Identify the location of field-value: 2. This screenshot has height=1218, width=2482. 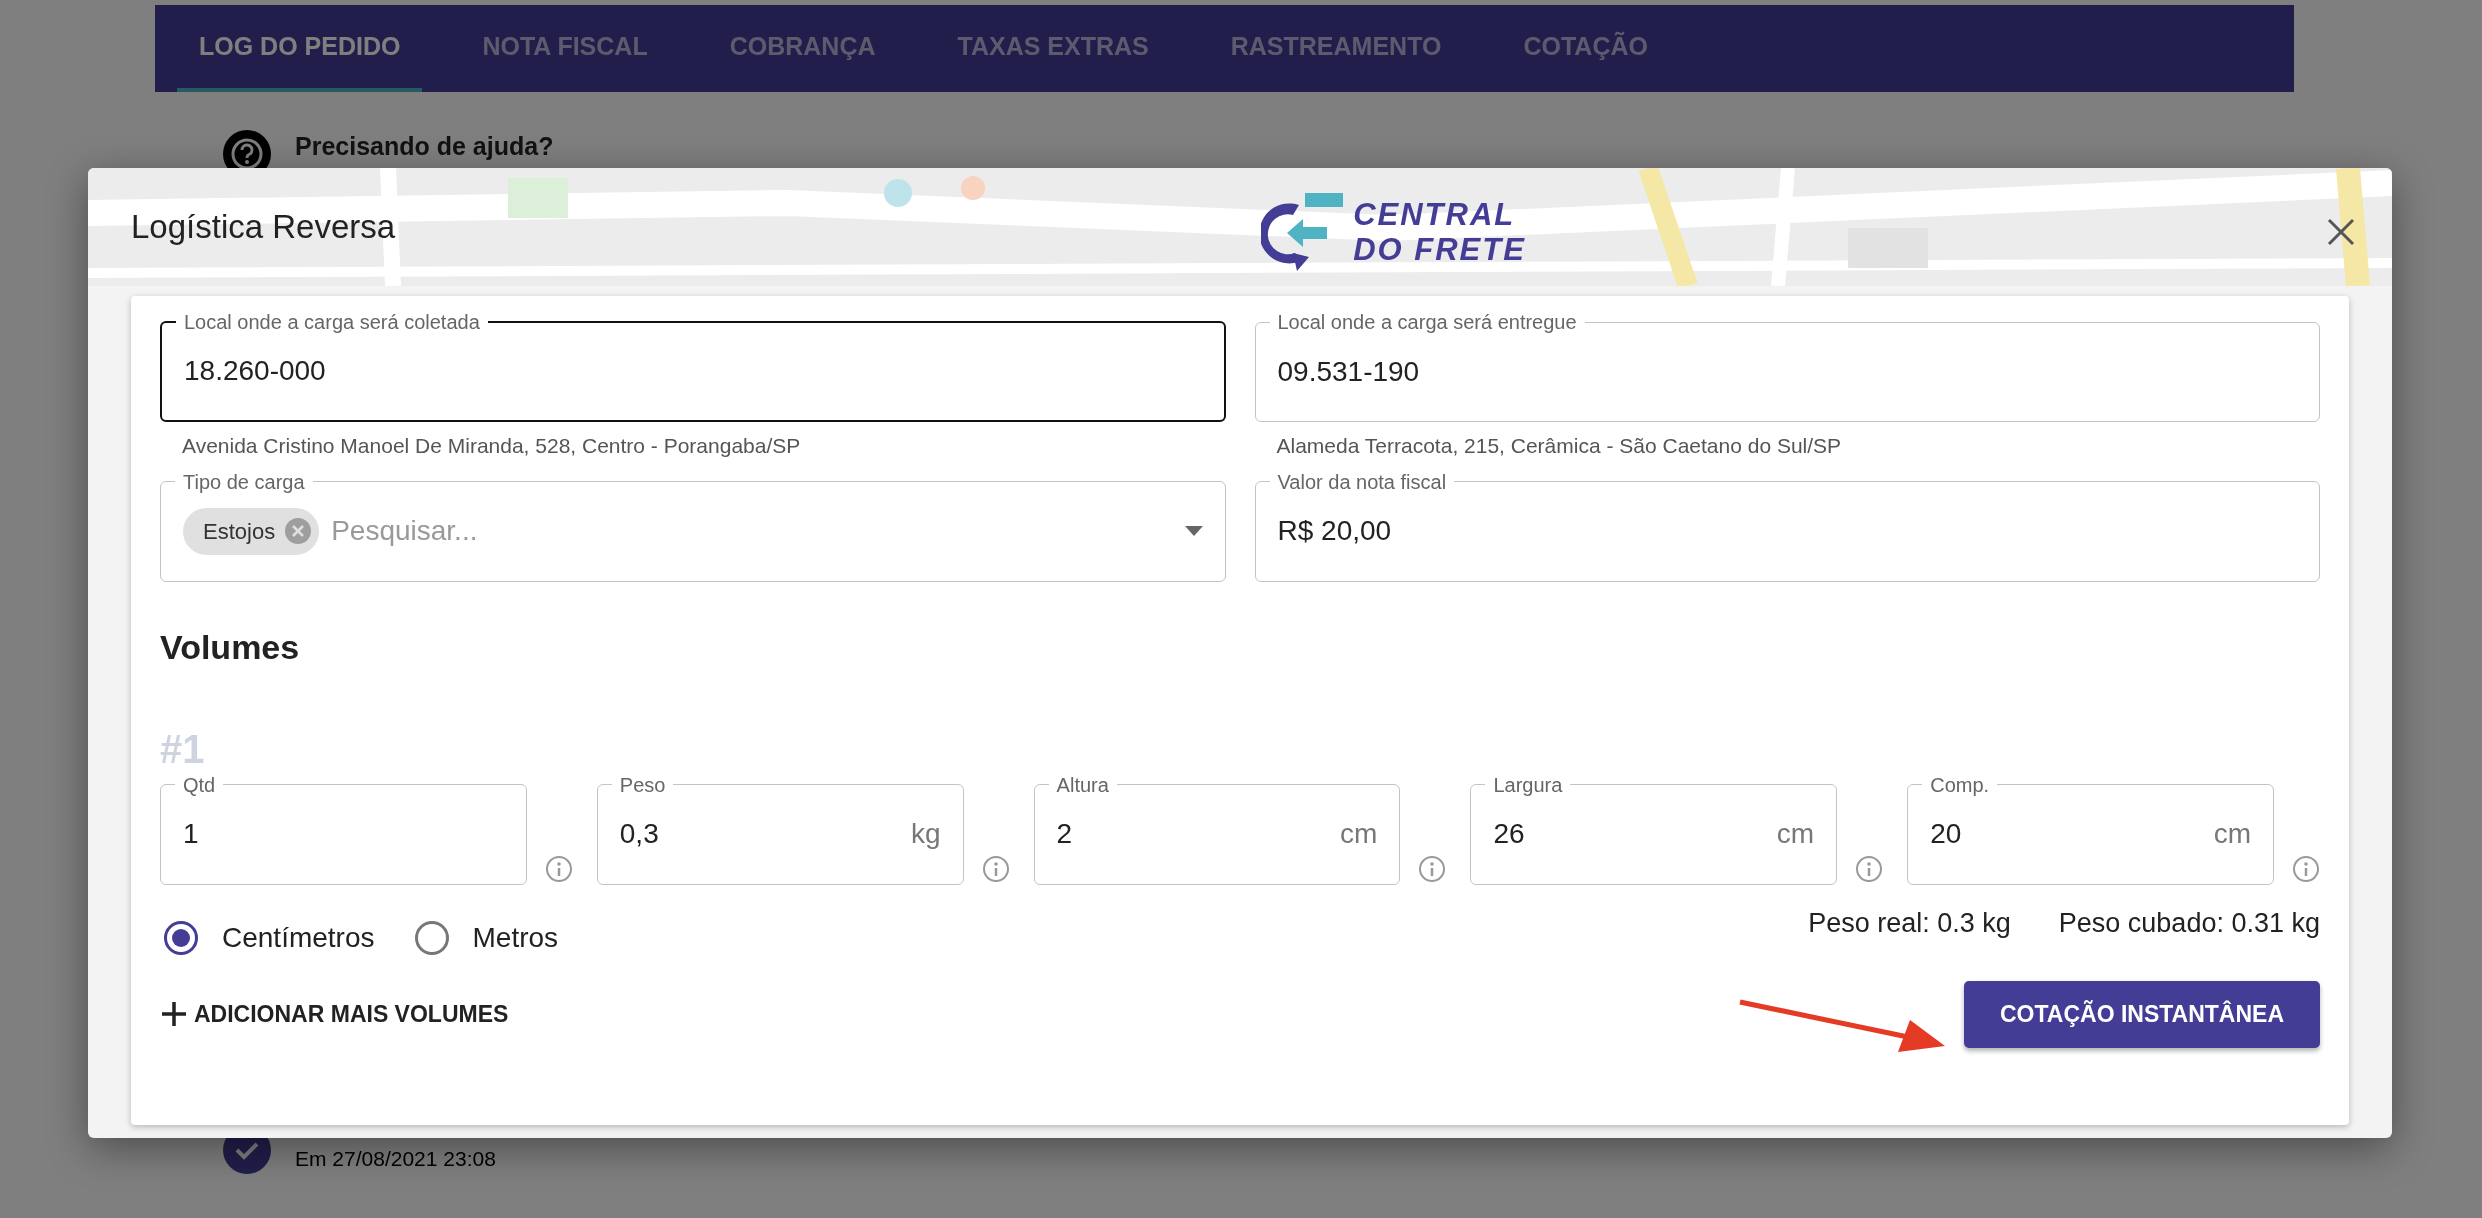
(1064, 834).